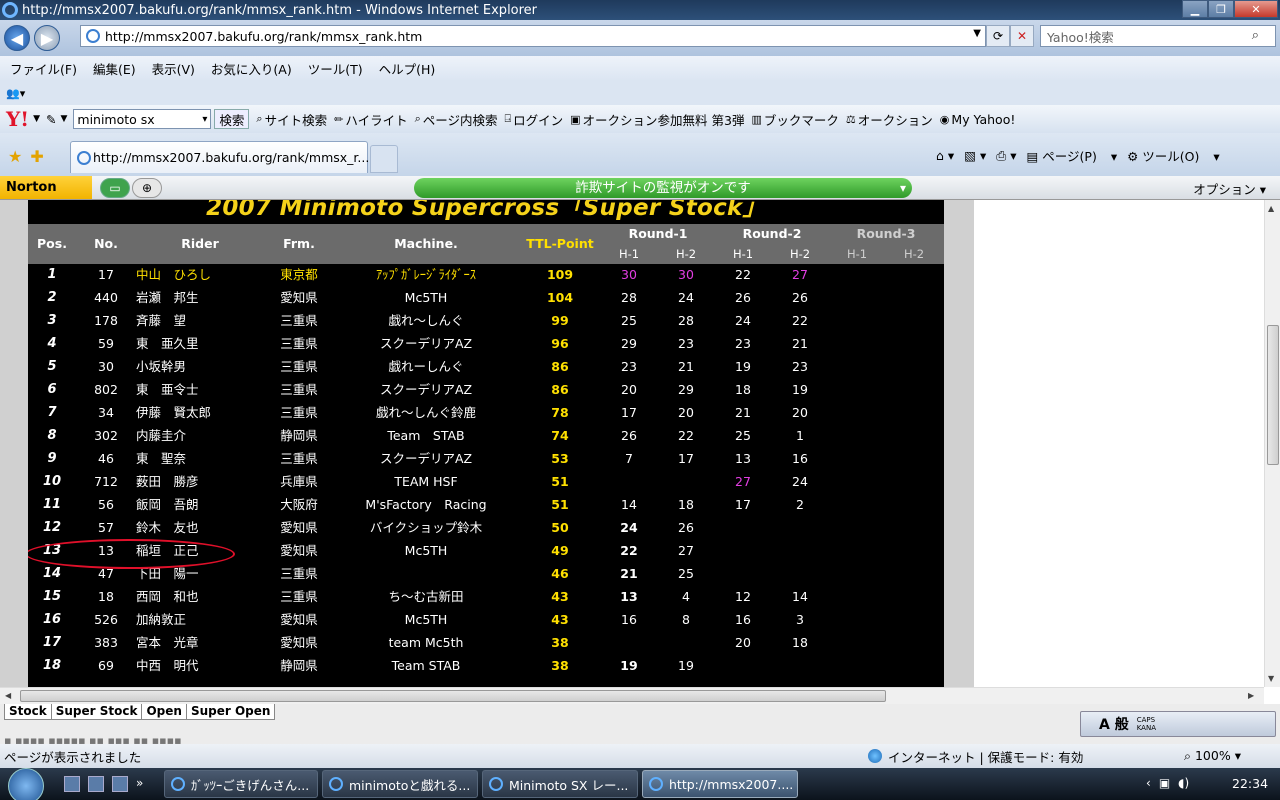 This screenshot has width=1280, height=800. What do you see at coordinates (161, 366) in the screenshot?
I see `cell-rider: 小坂幹男` at bounding box center [161, 366].